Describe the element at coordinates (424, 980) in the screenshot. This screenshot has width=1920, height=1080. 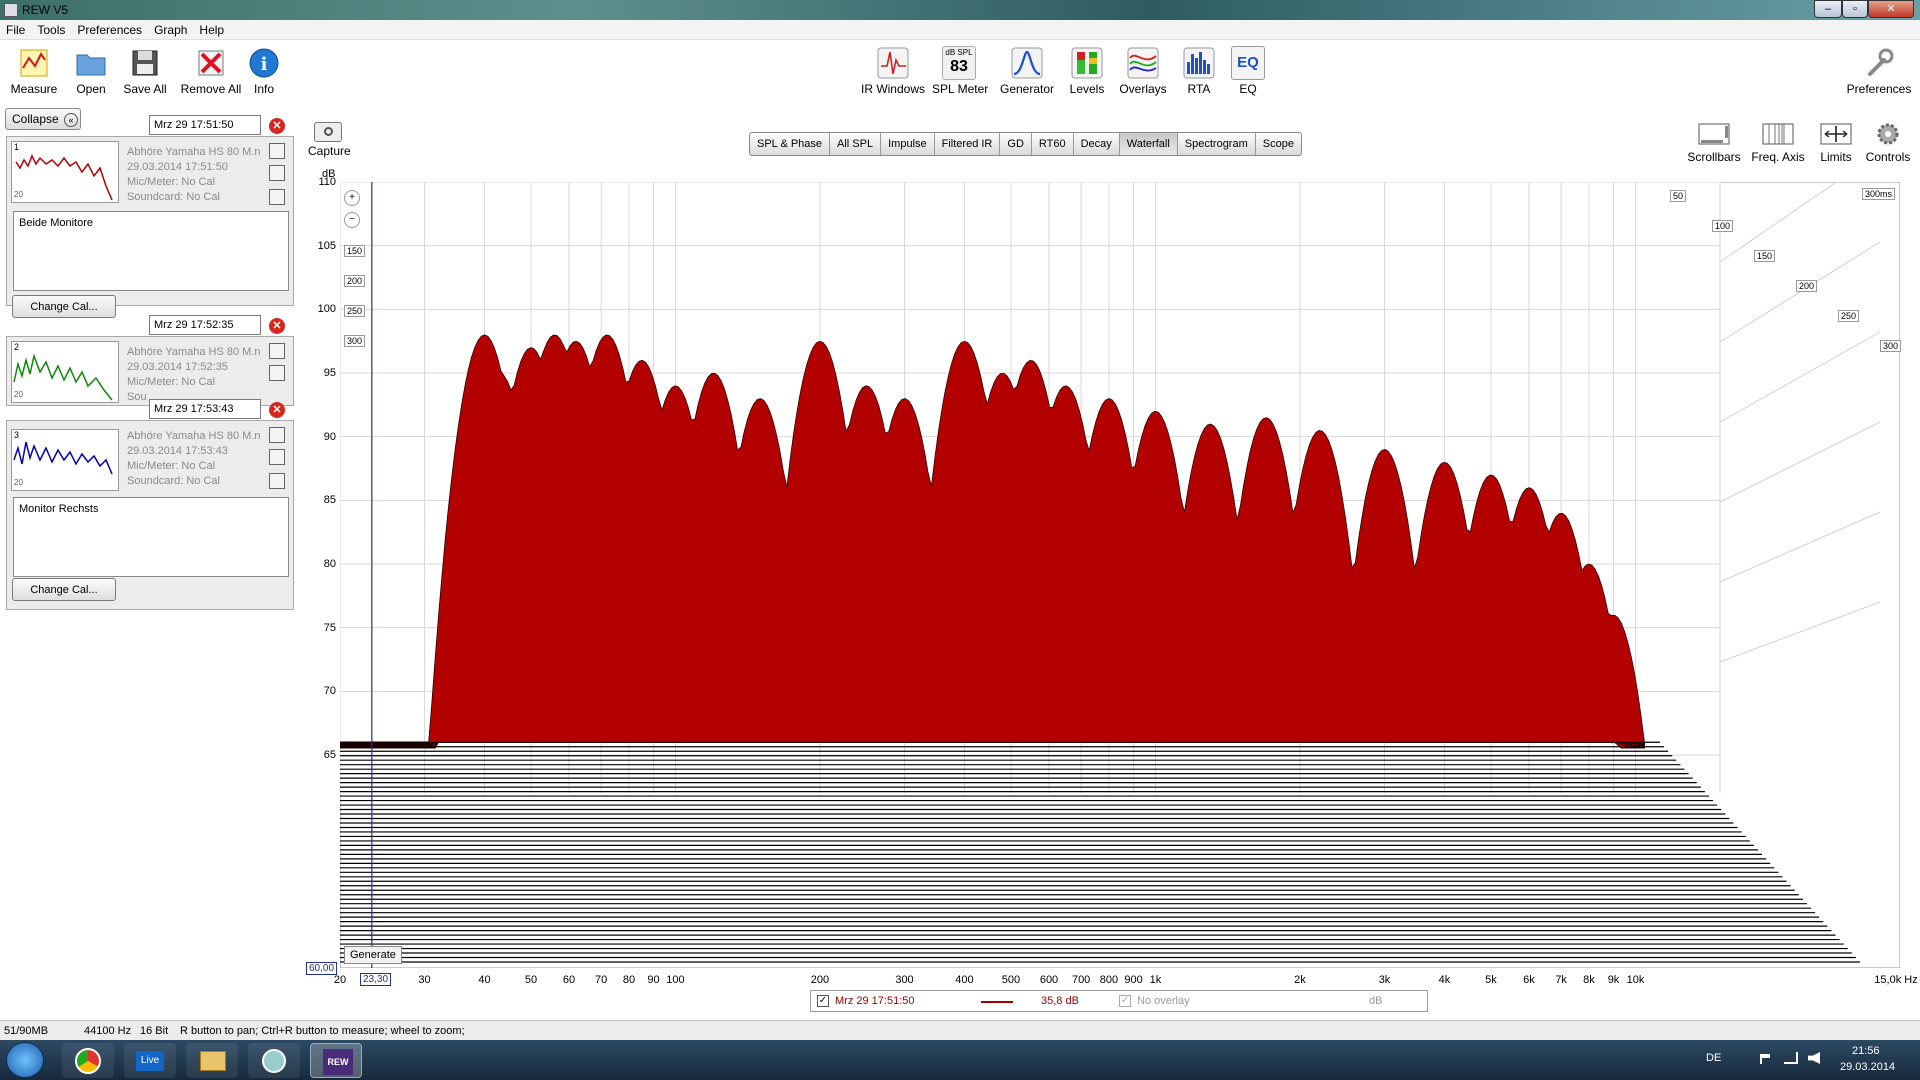
I see `x-tick-label: 30` at that location.